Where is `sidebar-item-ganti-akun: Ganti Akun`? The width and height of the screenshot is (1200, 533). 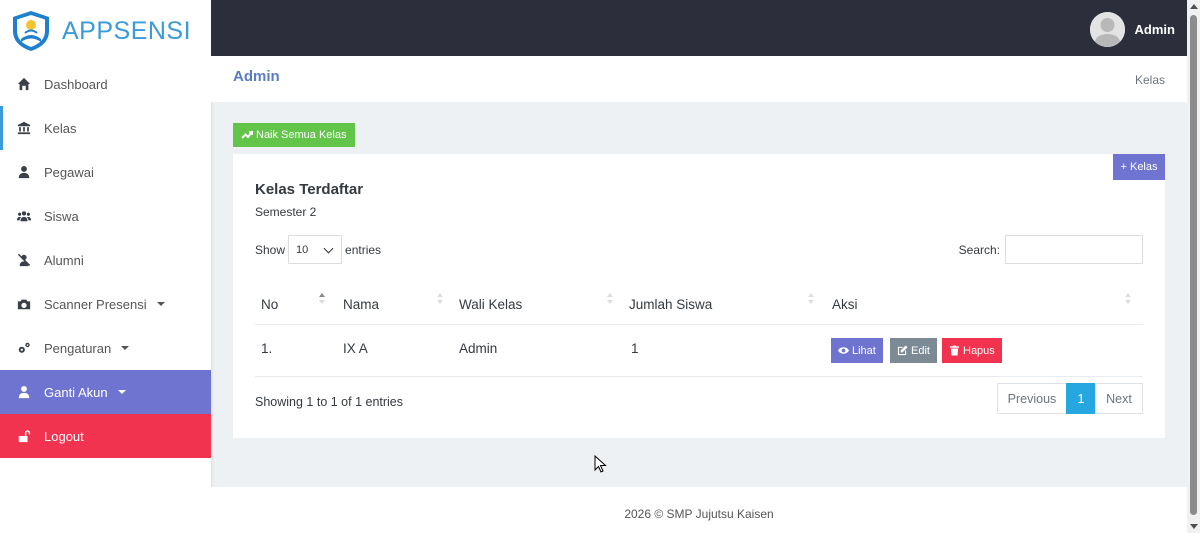 sidebar-item-ganti-akun: Ganti Akun is located at coordinates (105, 392).